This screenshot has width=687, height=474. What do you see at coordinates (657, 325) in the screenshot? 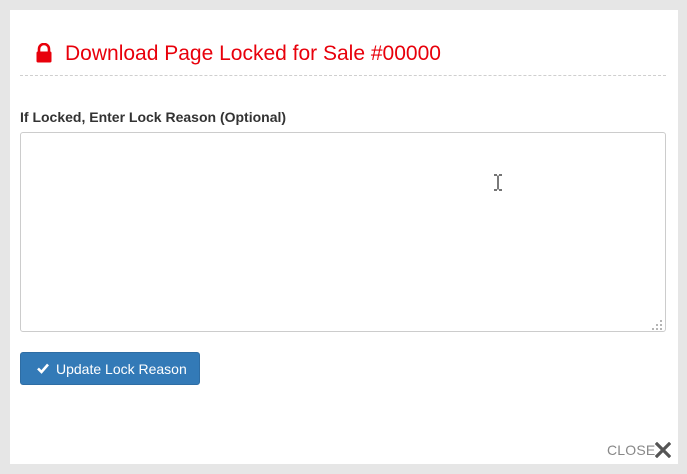
I see `resize-grip-icon` at bounding box center [657, 325].